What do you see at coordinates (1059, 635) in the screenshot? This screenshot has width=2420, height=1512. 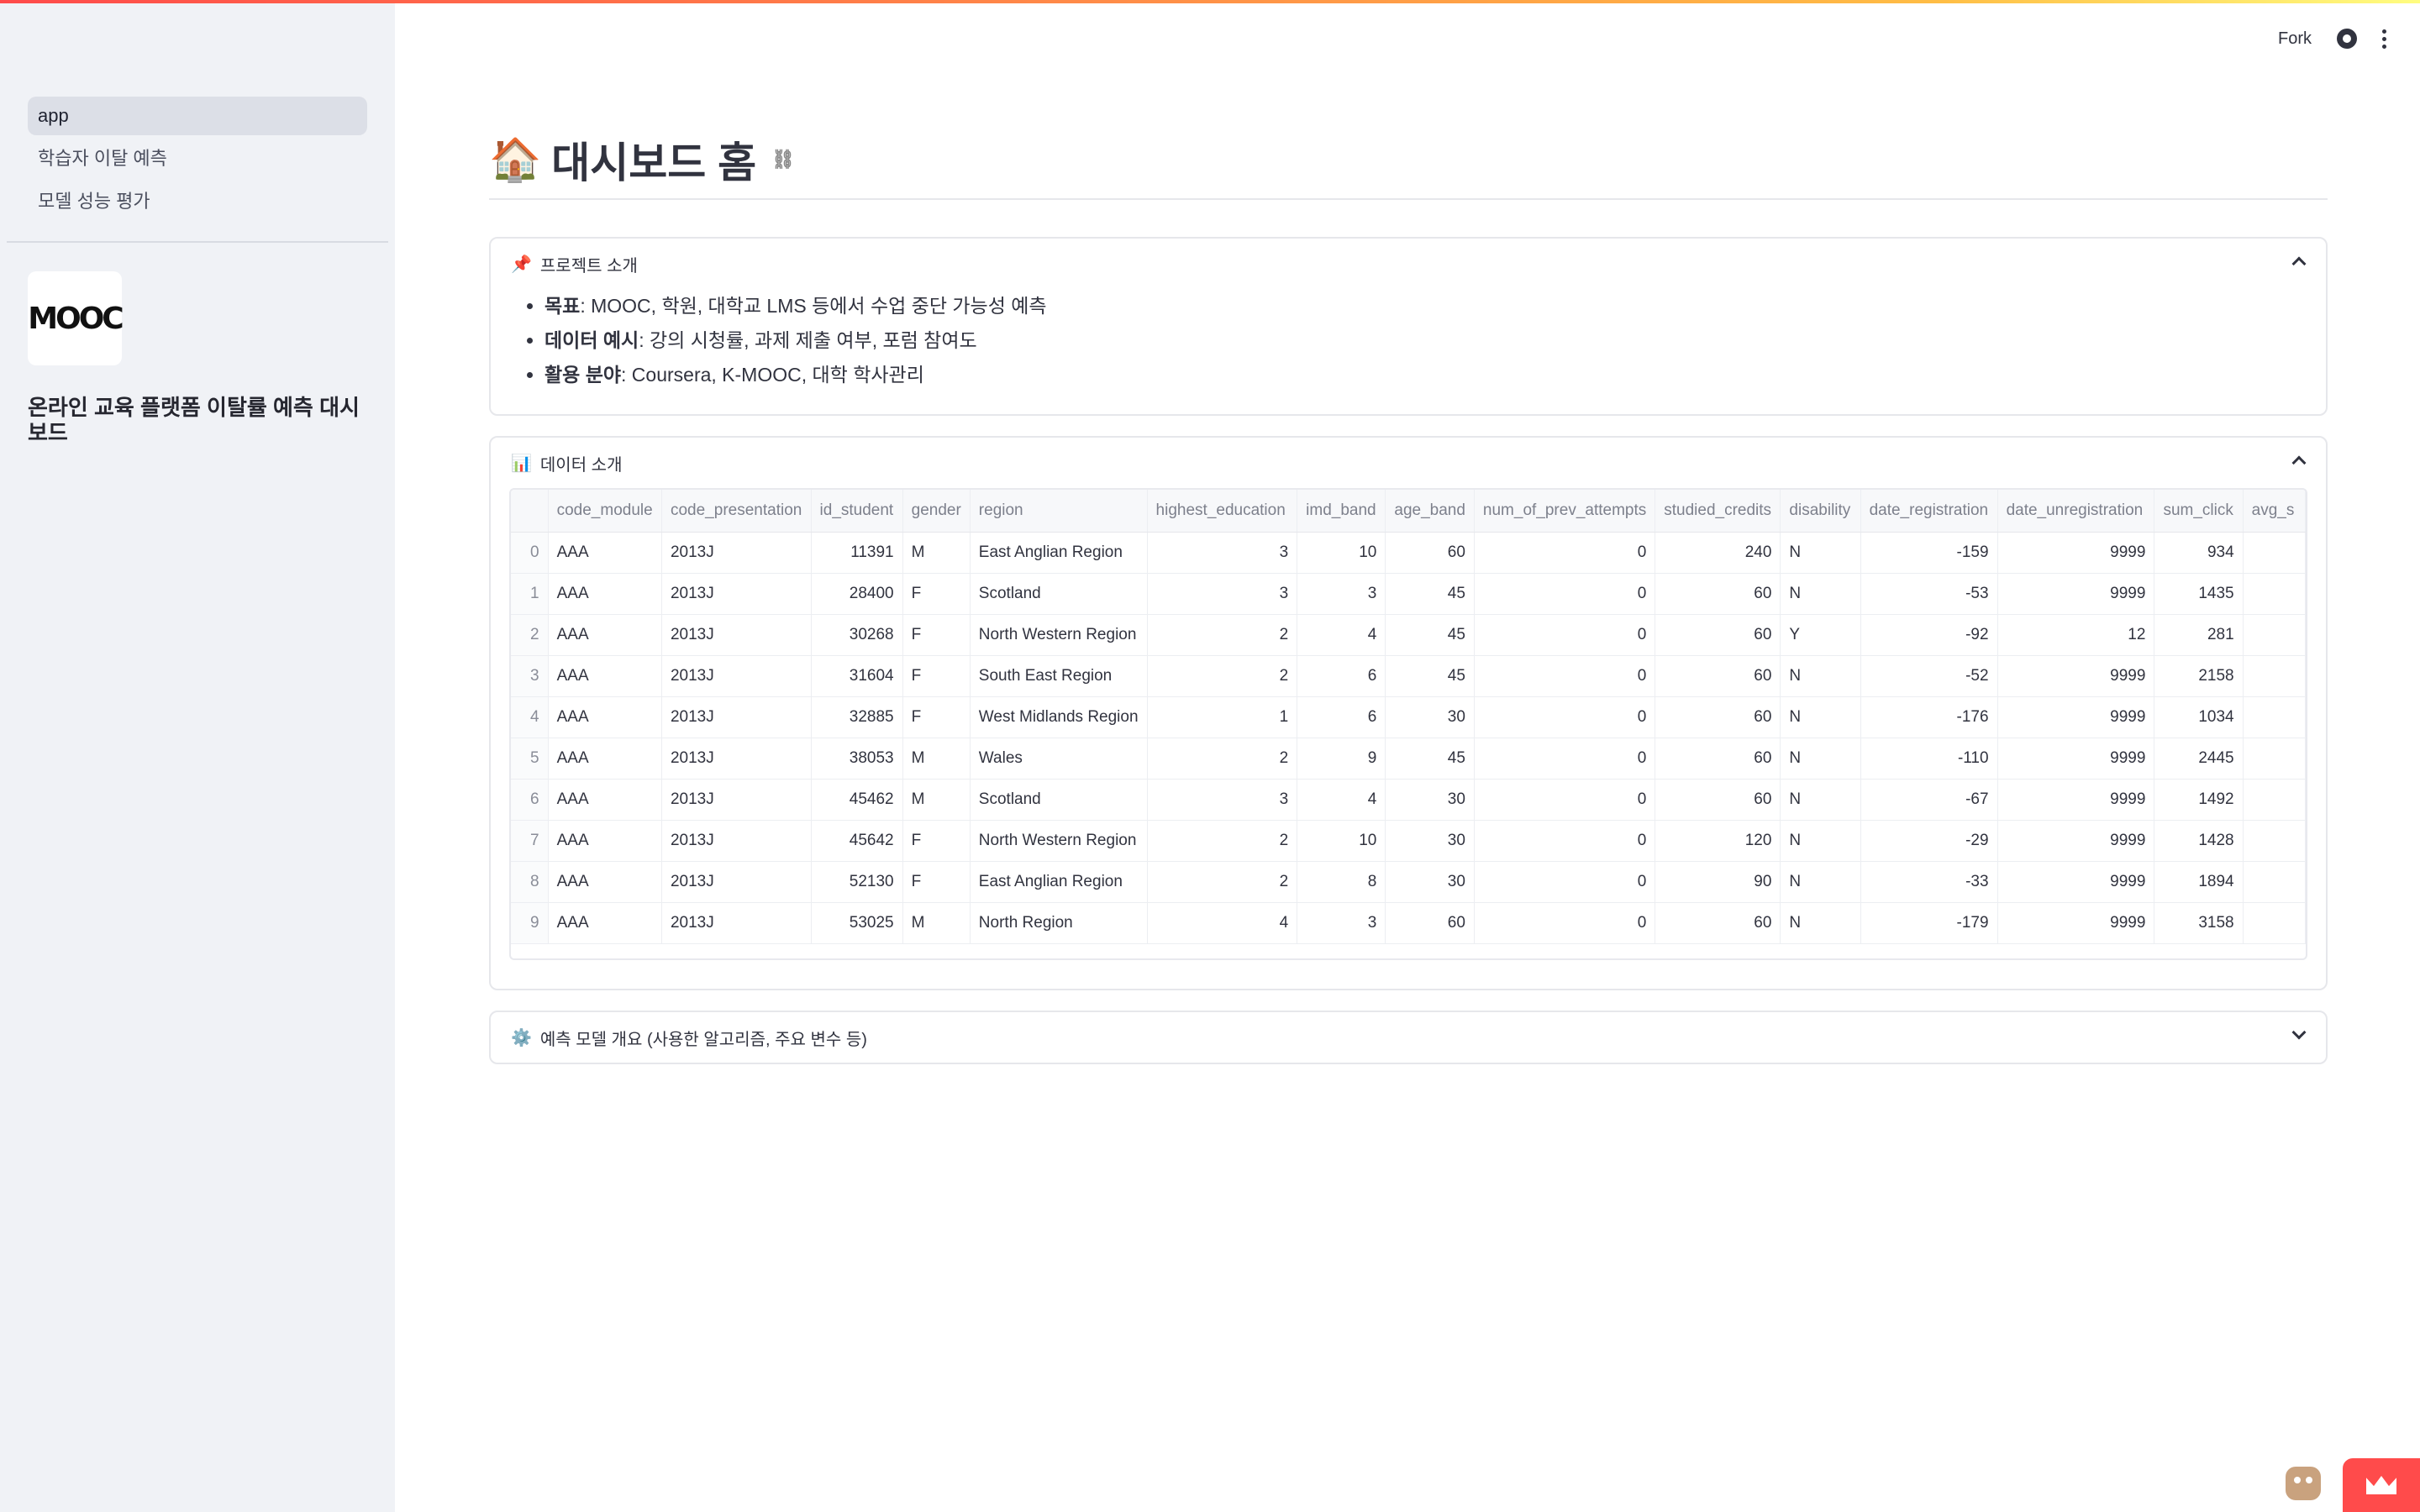 I see `table-cell: North Western Region` at bounding box center [1059, 635].